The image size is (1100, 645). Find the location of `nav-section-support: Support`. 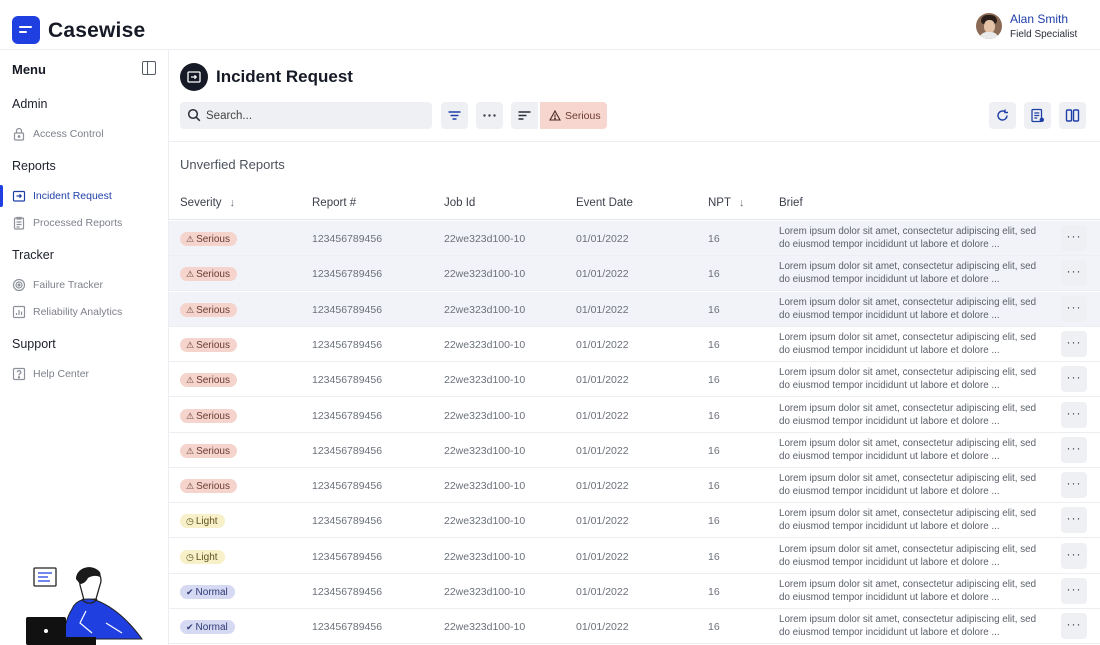

nav-section-support: Support is located at coordinates (34, 344).